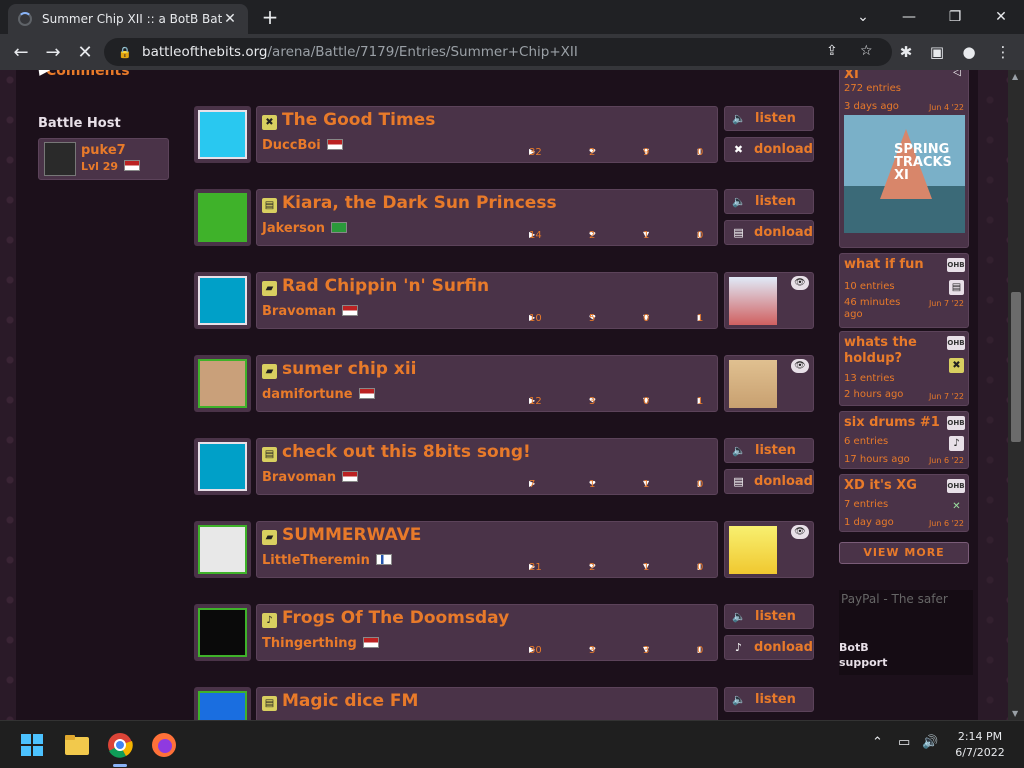 The width and height of the screenshot is (1024, 768). I want to click on comments-link: Comments, so click(88, 74).